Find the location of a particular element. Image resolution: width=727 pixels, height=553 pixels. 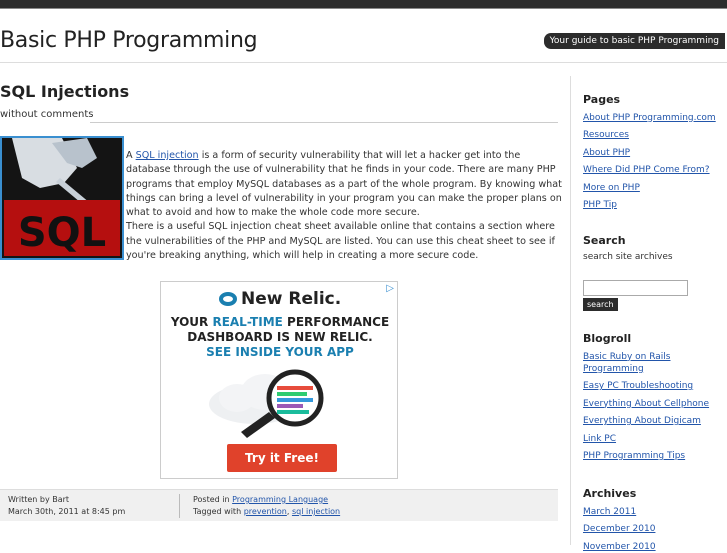

list-item: About PHP Programming.com is located at coordinates (653, 118).